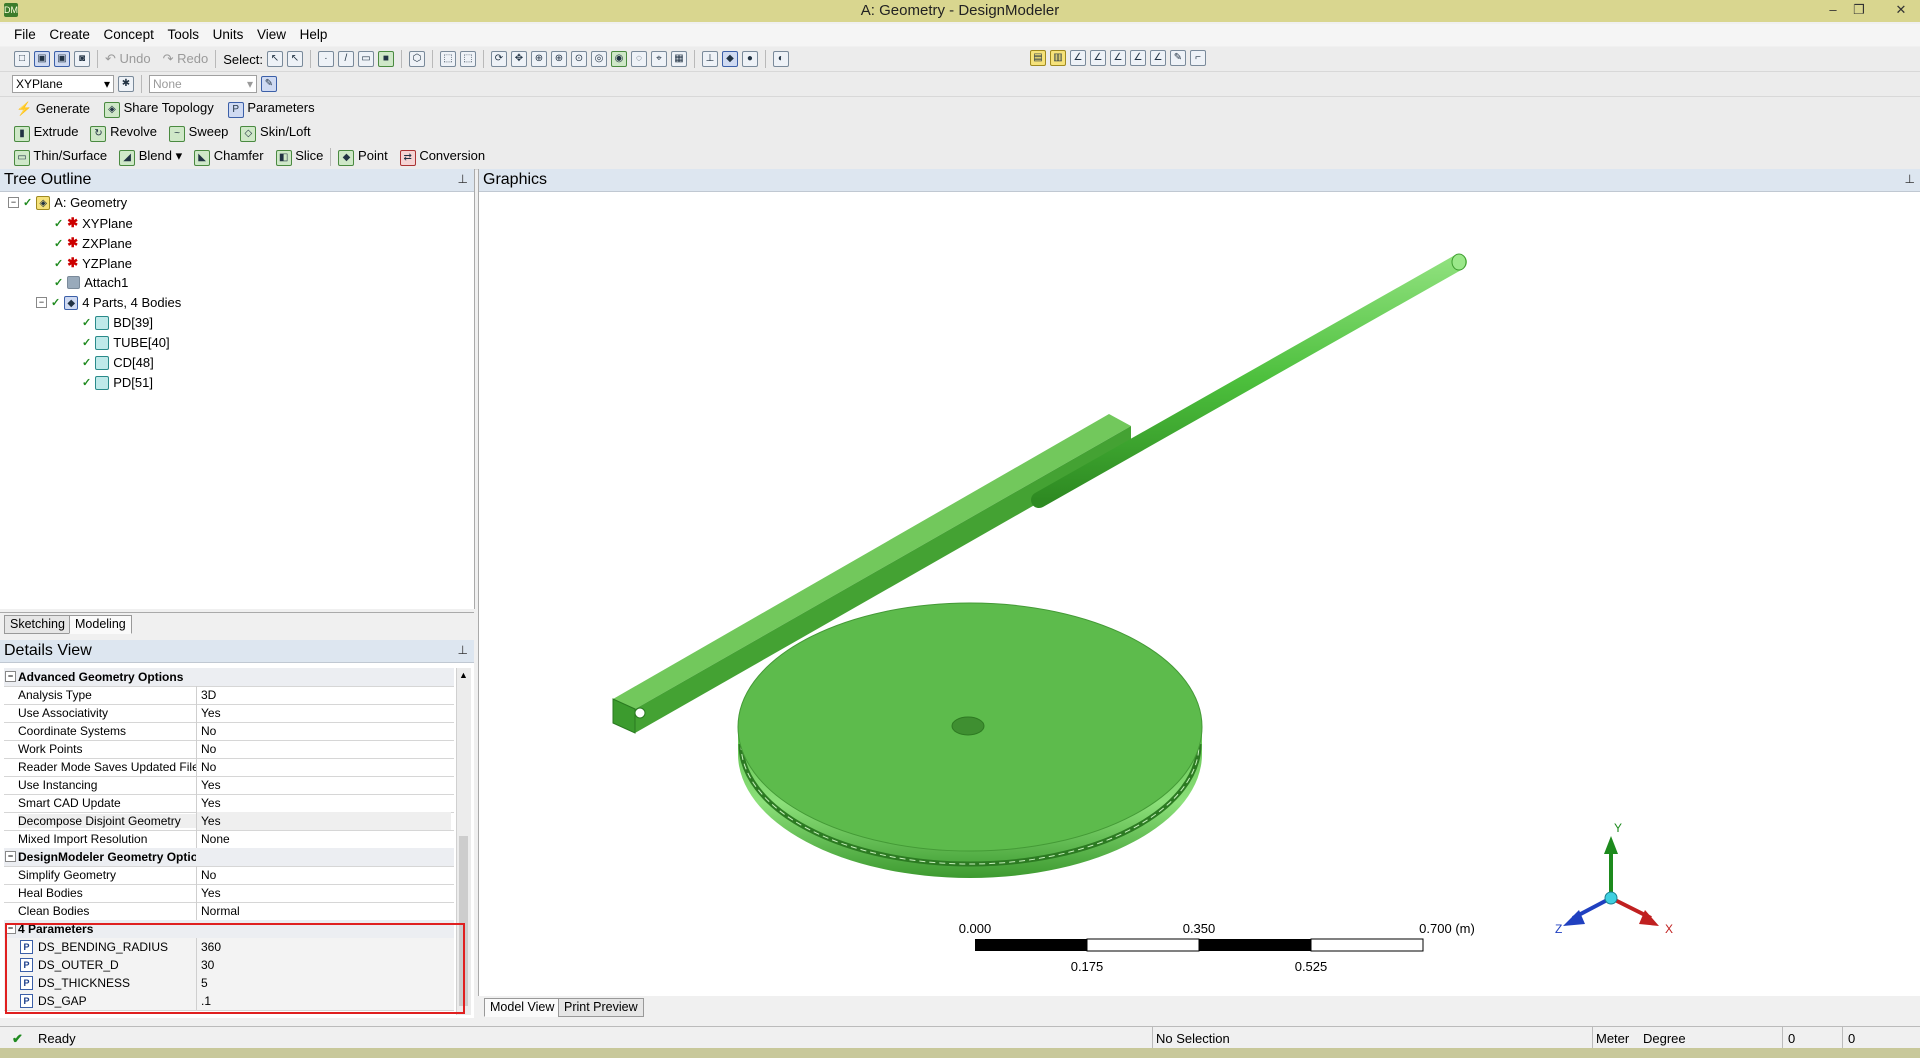 The width and height of the screenshot is (1920, 1058). Describe the element at coordinates (229, 157) in the screenshot. I see `chamfer-button: ◣ Chamfer` at that location.